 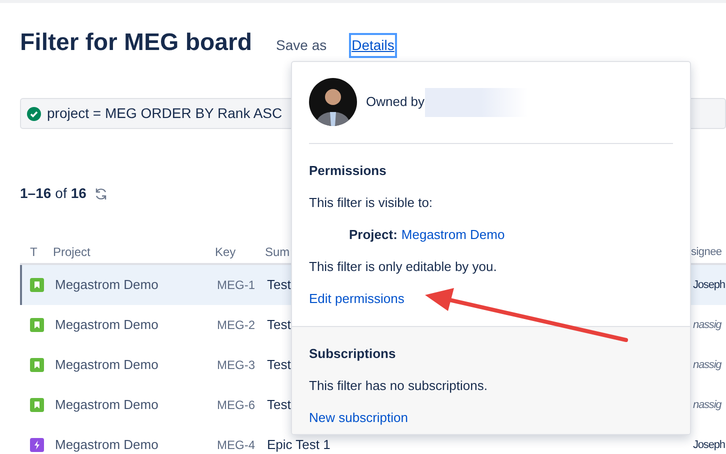 What do you see at coordinates (353, 354) in the screenshot?
I see `subscriptions-heading: Subscriptions` at bounding box center [353, 354].